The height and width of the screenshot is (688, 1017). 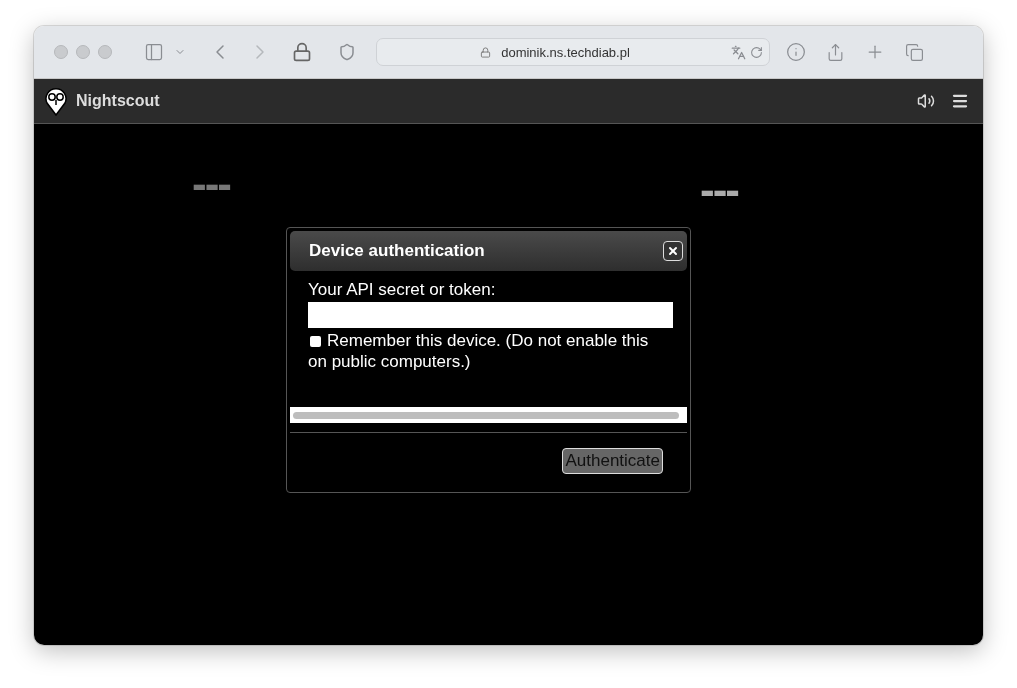 What do you see at coordinates (479, 351) in the screenshot?
I see `remember-label: Remember this device. (Do not enable this on public computers.)` at bounding box center [479, 351].